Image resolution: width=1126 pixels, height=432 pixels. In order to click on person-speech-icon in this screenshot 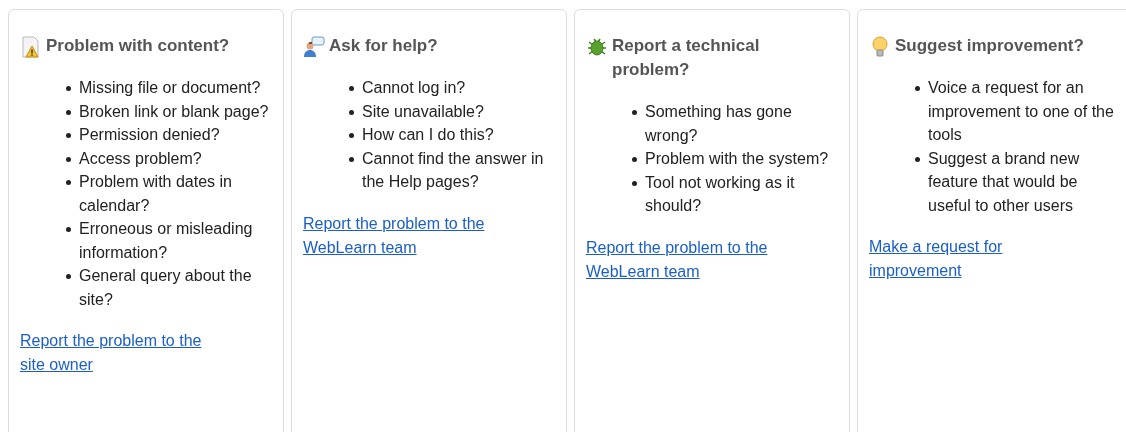, I will do `click(314, 47)`.